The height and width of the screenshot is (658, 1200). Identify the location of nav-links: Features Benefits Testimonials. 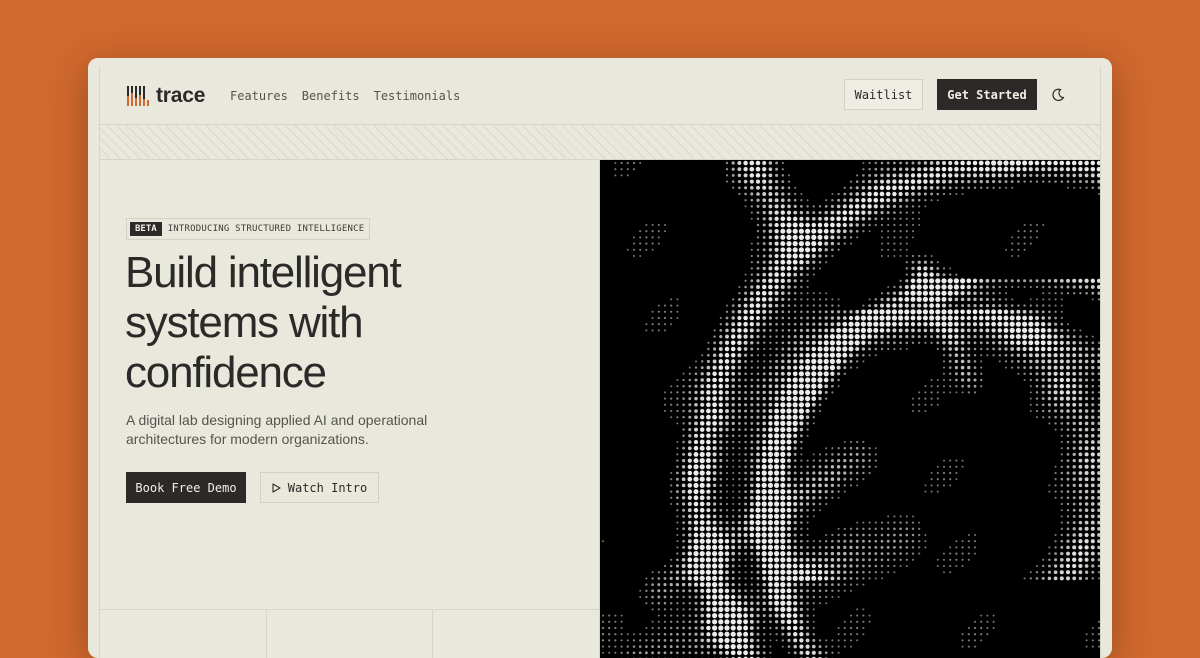
(345, 96).